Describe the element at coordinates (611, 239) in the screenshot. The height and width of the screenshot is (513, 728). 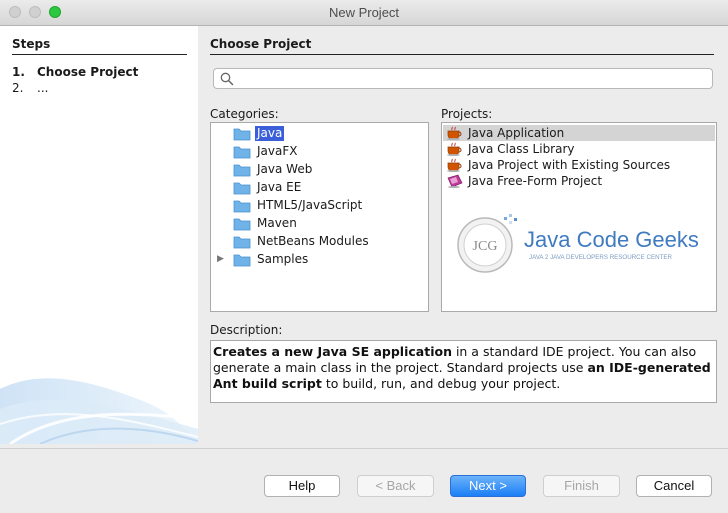
I see `watermark-brand-text: Java Code Geeks` at that location.